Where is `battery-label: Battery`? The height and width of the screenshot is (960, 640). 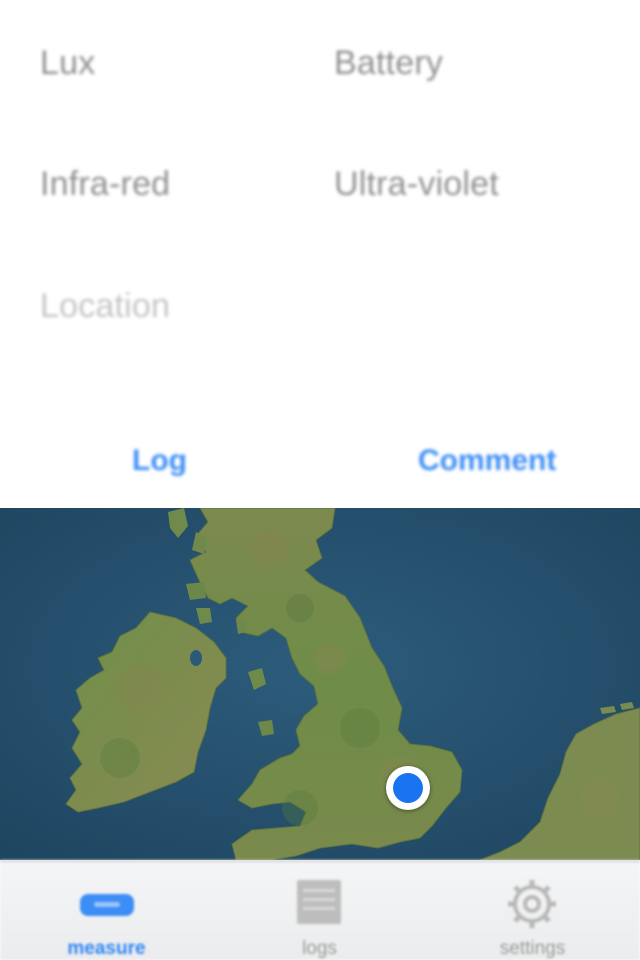 battery-label: Battery is located at coordinates (389, 63).